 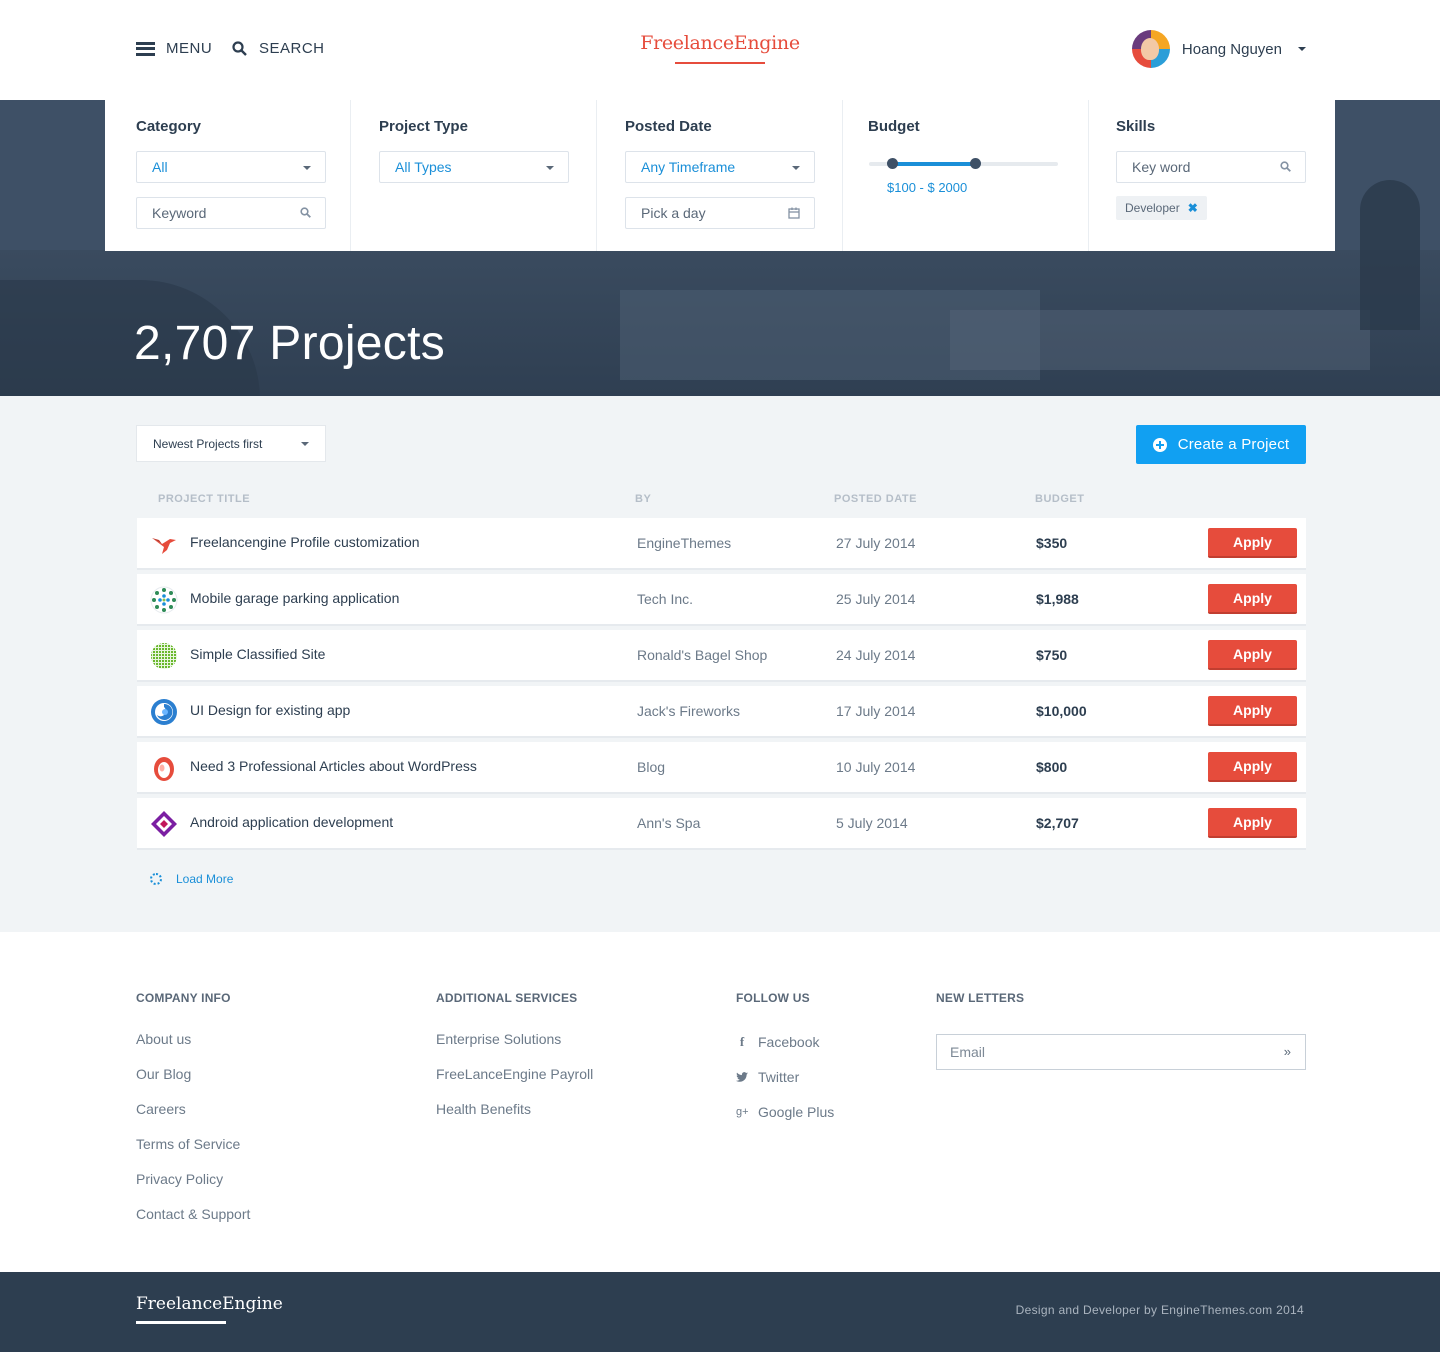 What do you see at coordinates (1121, 1052) in the screenshot?
I see `newsletter-email-input: Email »` at bounding box center [1121, 1052].